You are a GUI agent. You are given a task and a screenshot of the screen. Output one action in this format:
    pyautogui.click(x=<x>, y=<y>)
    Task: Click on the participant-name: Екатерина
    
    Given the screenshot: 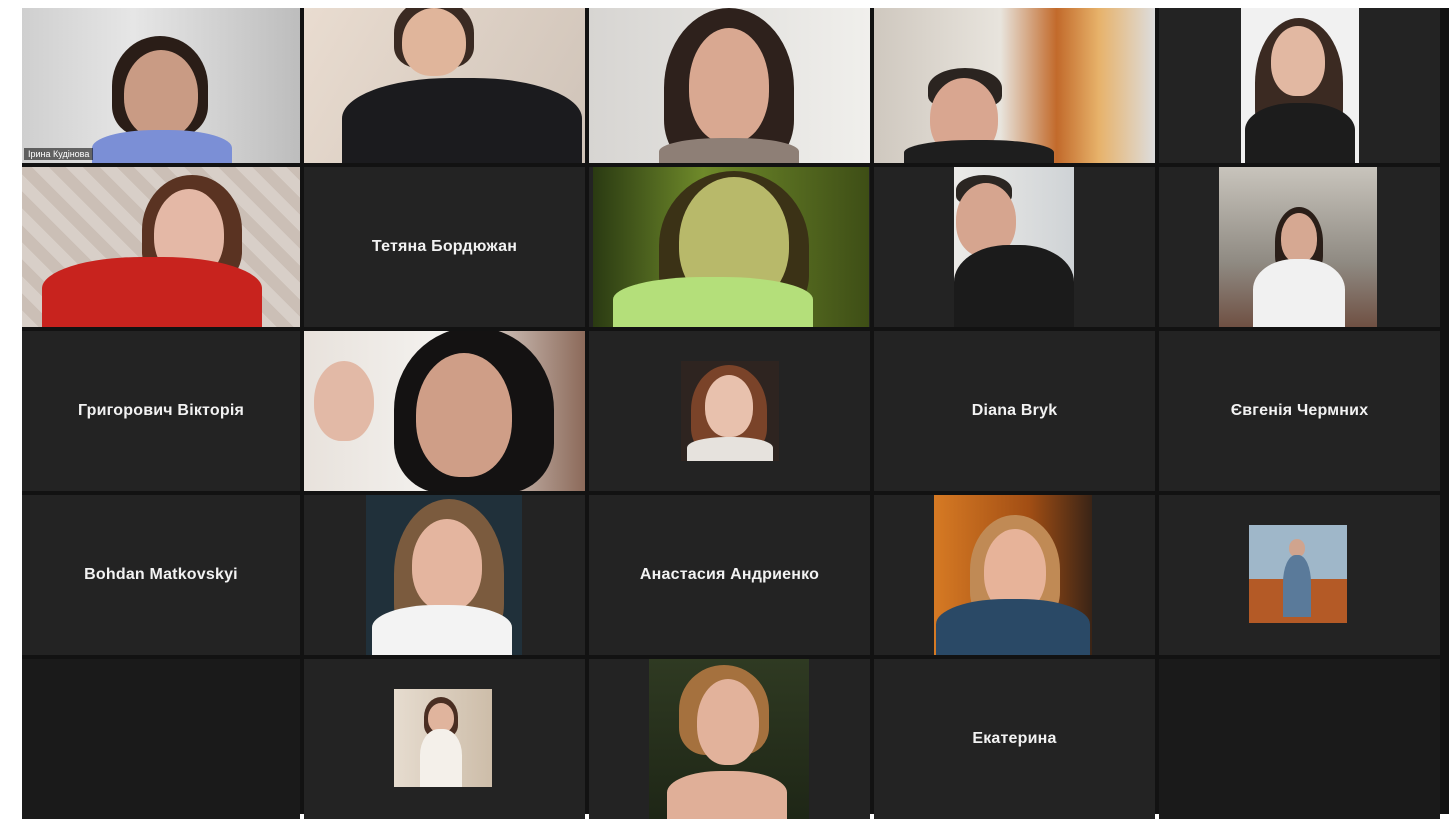 What is the action you would take?
    pyautogui.click(x=1014, y=738)
    